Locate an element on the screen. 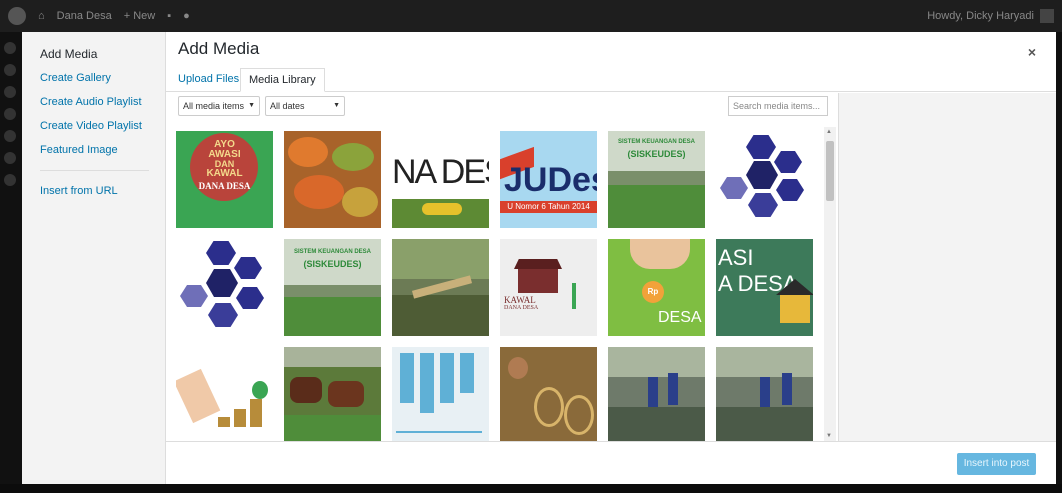 This screenshot has height=493, width=1062. menu-create-audio-playlist: Create Audio Playlist is located at coordinates (93, 102).